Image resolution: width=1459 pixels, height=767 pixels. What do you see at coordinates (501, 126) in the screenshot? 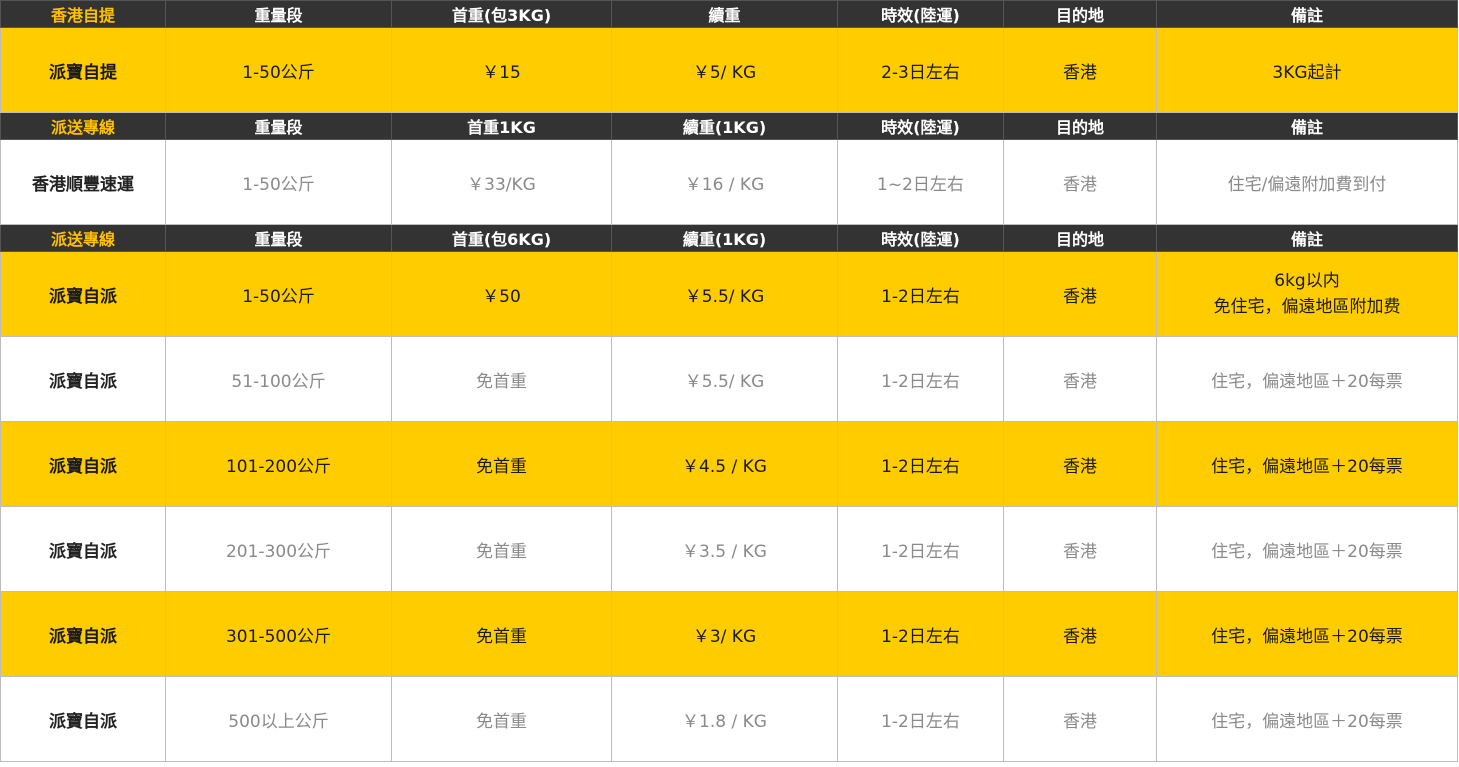
I see `column-header-first-weight: 首重1KG` at bounding box center [501, 126].